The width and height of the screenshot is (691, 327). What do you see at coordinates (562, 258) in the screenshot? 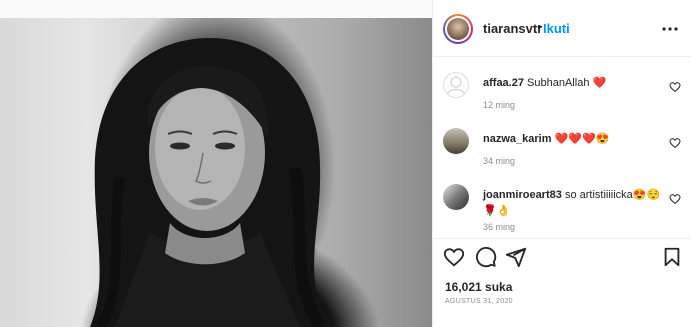
I see `post-actions` at bounding box center [562, 258].